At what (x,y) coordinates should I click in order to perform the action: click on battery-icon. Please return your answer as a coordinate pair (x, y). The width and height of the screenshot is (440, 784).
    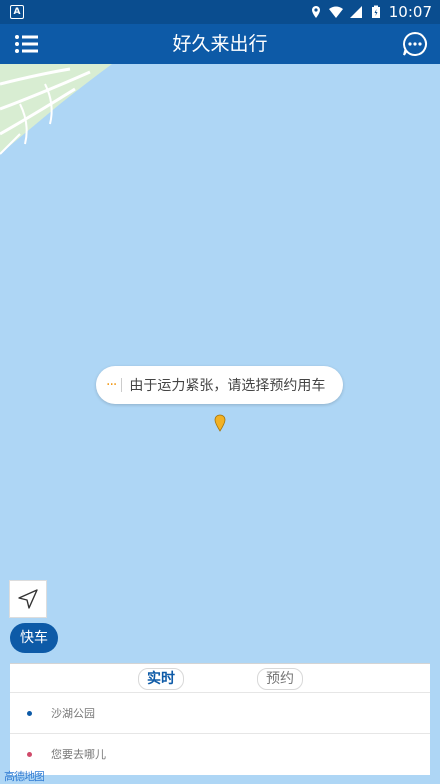
    Looking at the image, I should click on (375, 11).